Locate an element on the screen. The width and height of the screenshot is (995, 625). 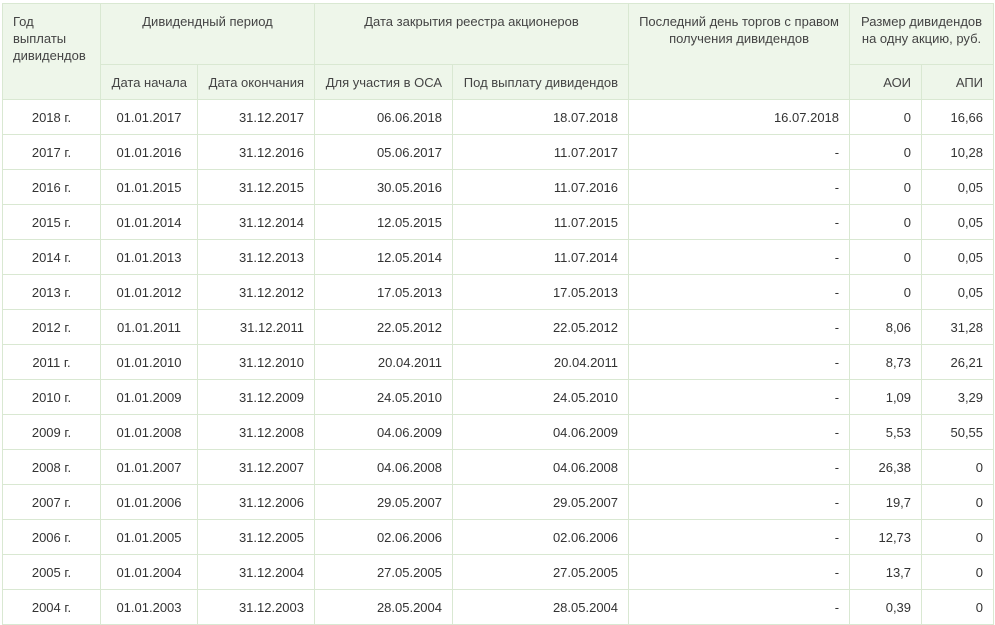
cell-aoi: 5,53 is located at coordinates (886, 432).